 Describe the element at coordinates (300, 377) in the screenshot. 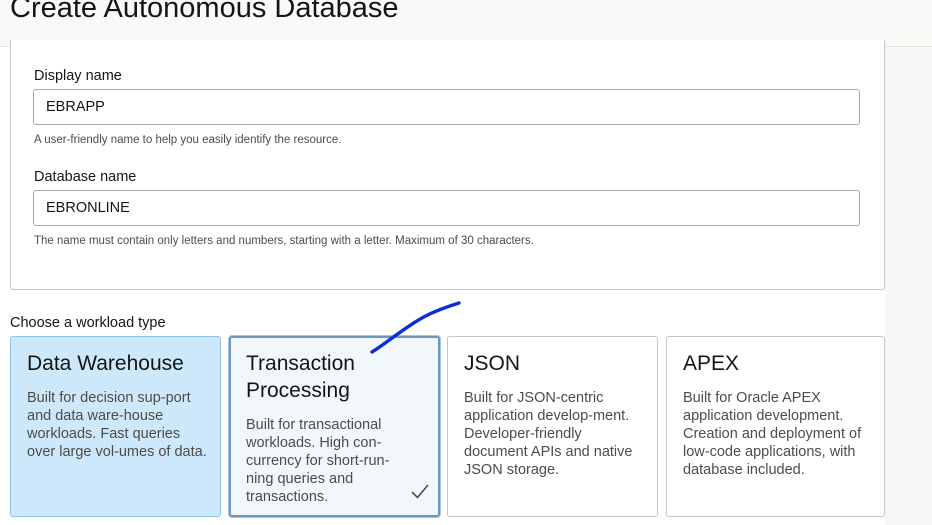

I see `card-title: Transaction Processing` at that location.